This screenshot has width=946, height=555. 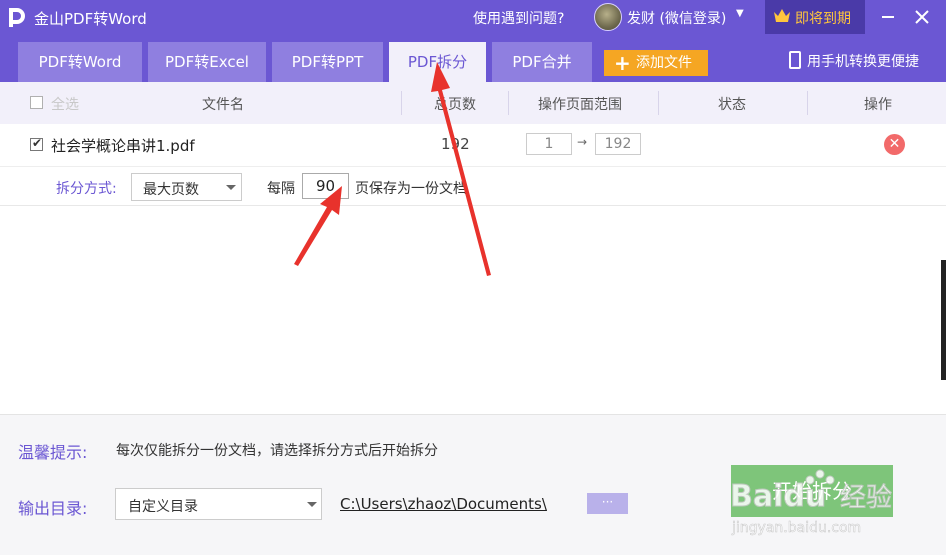 I want to click on row-checkbox: ✔, so click(x=36, y=143).